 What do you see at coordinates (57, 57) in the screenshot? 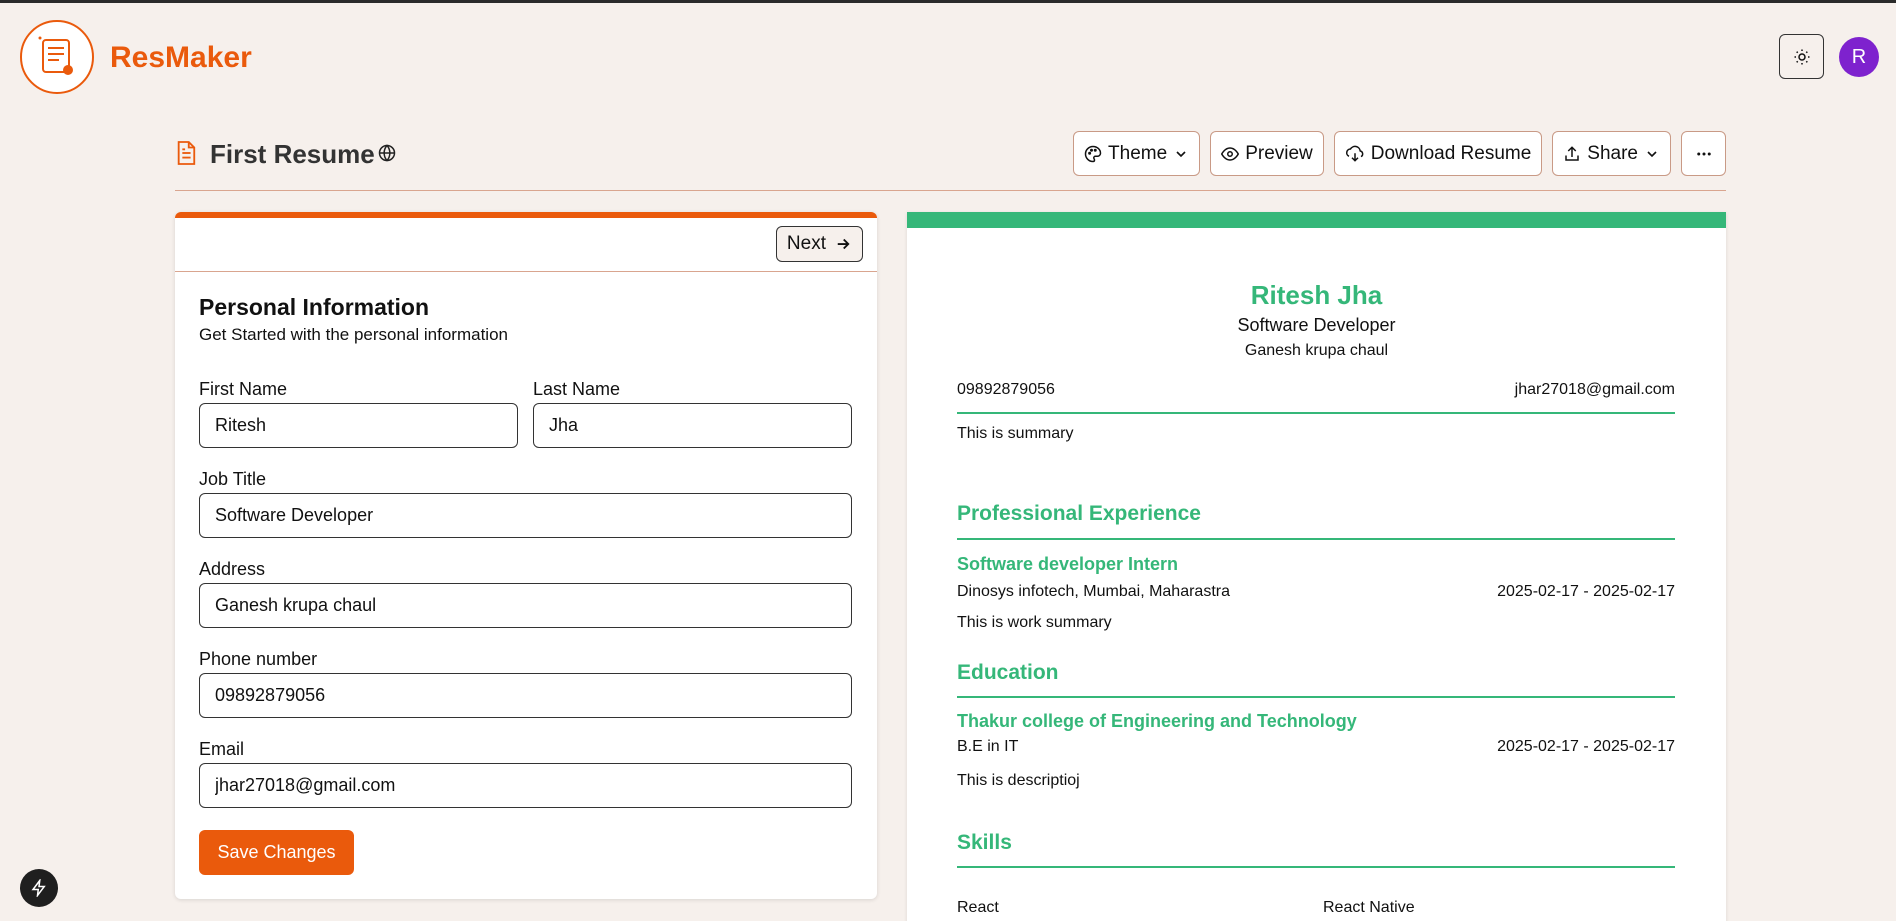
I see `logo-icon` at bounding box center [57, 57].